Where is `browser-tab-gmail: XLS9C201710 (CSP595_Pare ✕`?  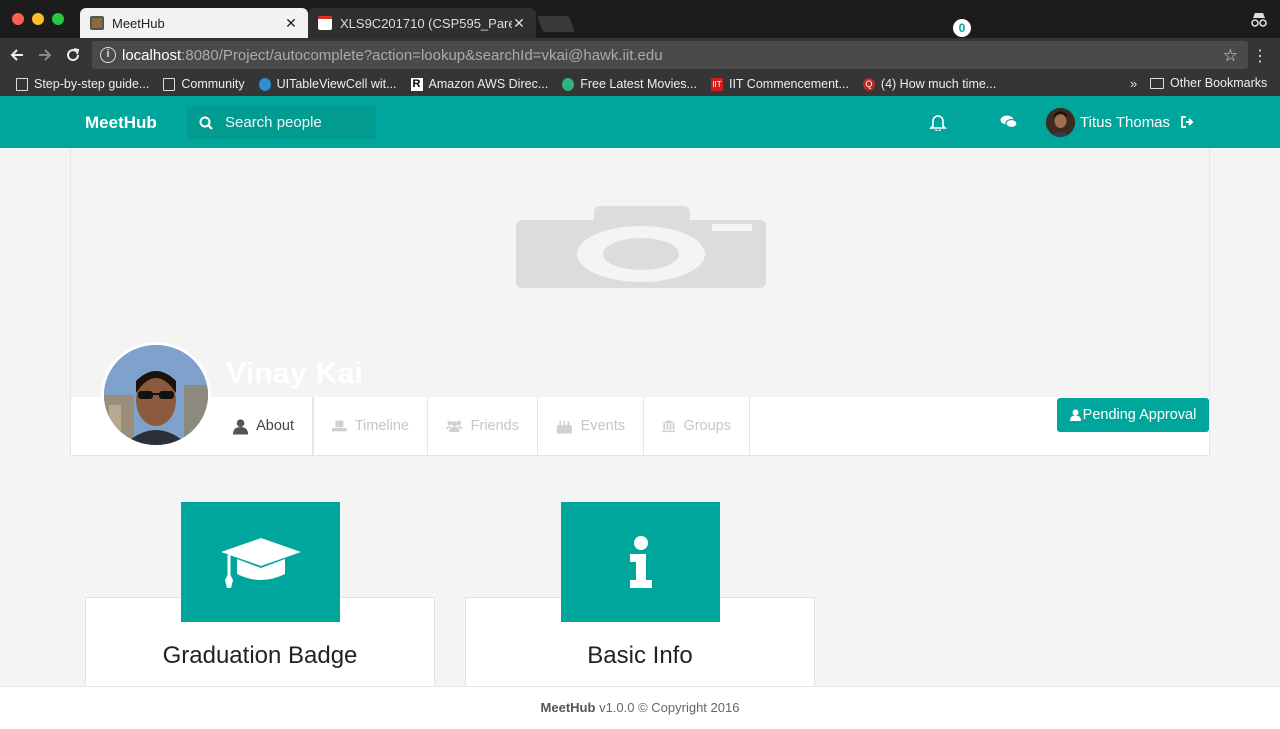 browser-tab-gmail: XLS9C201710 (CSP595_Pare ✕ is located at coordinates (422, 23).